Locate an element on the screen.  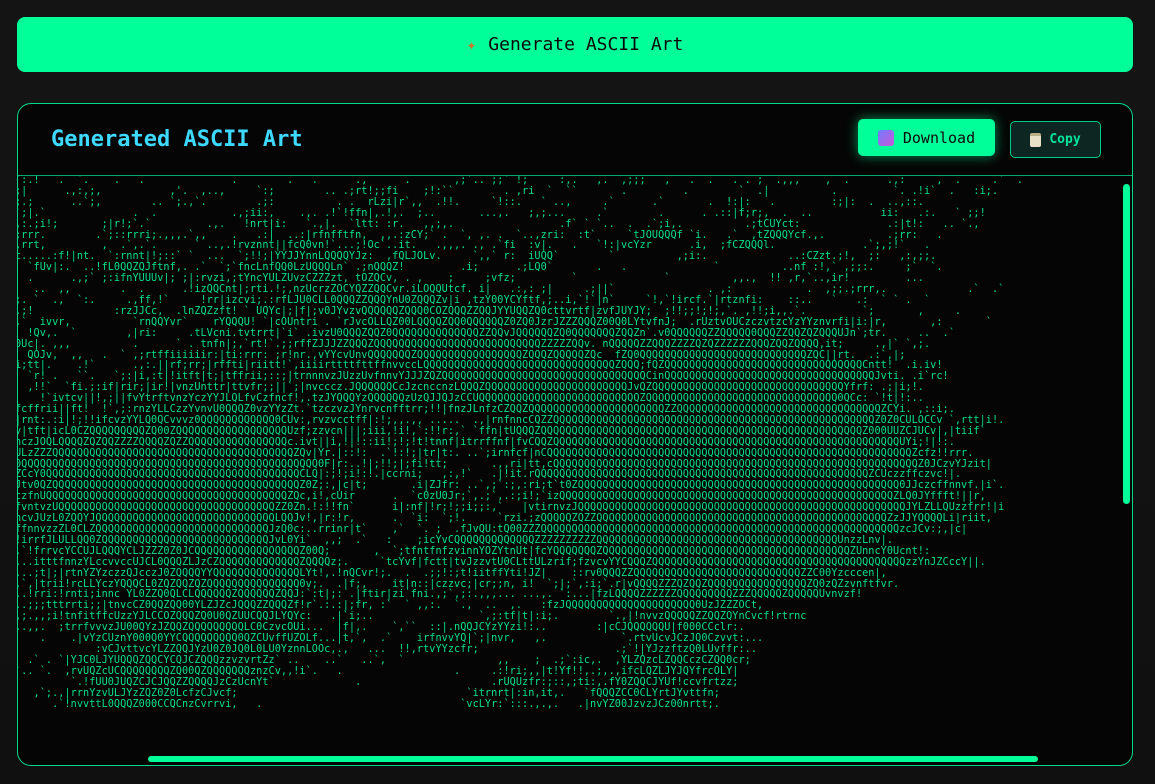
horizontal-scrollbar is located at coordinates (593, 759).